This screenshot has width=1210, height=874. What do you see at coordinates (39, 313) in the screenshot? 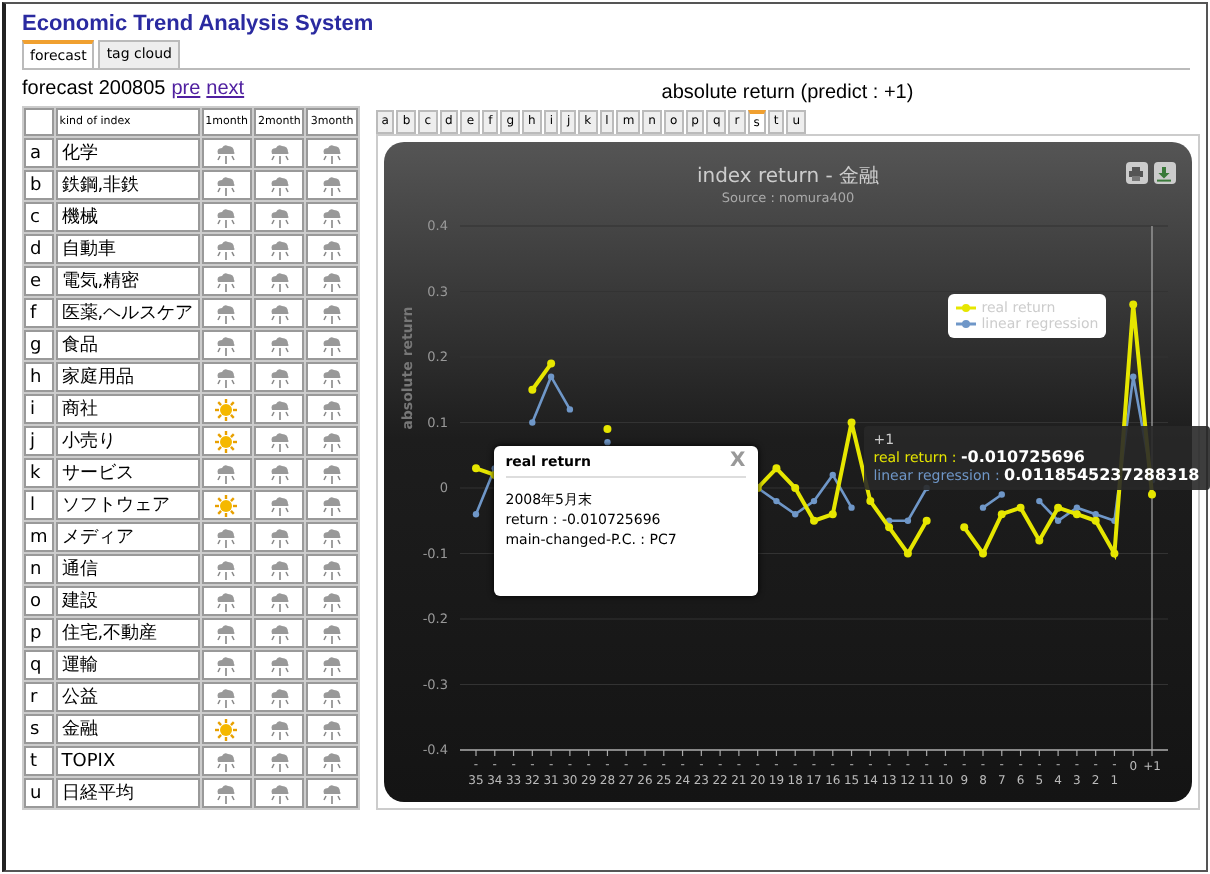
I see `row-letter: f` at bounding box center [39, 313].